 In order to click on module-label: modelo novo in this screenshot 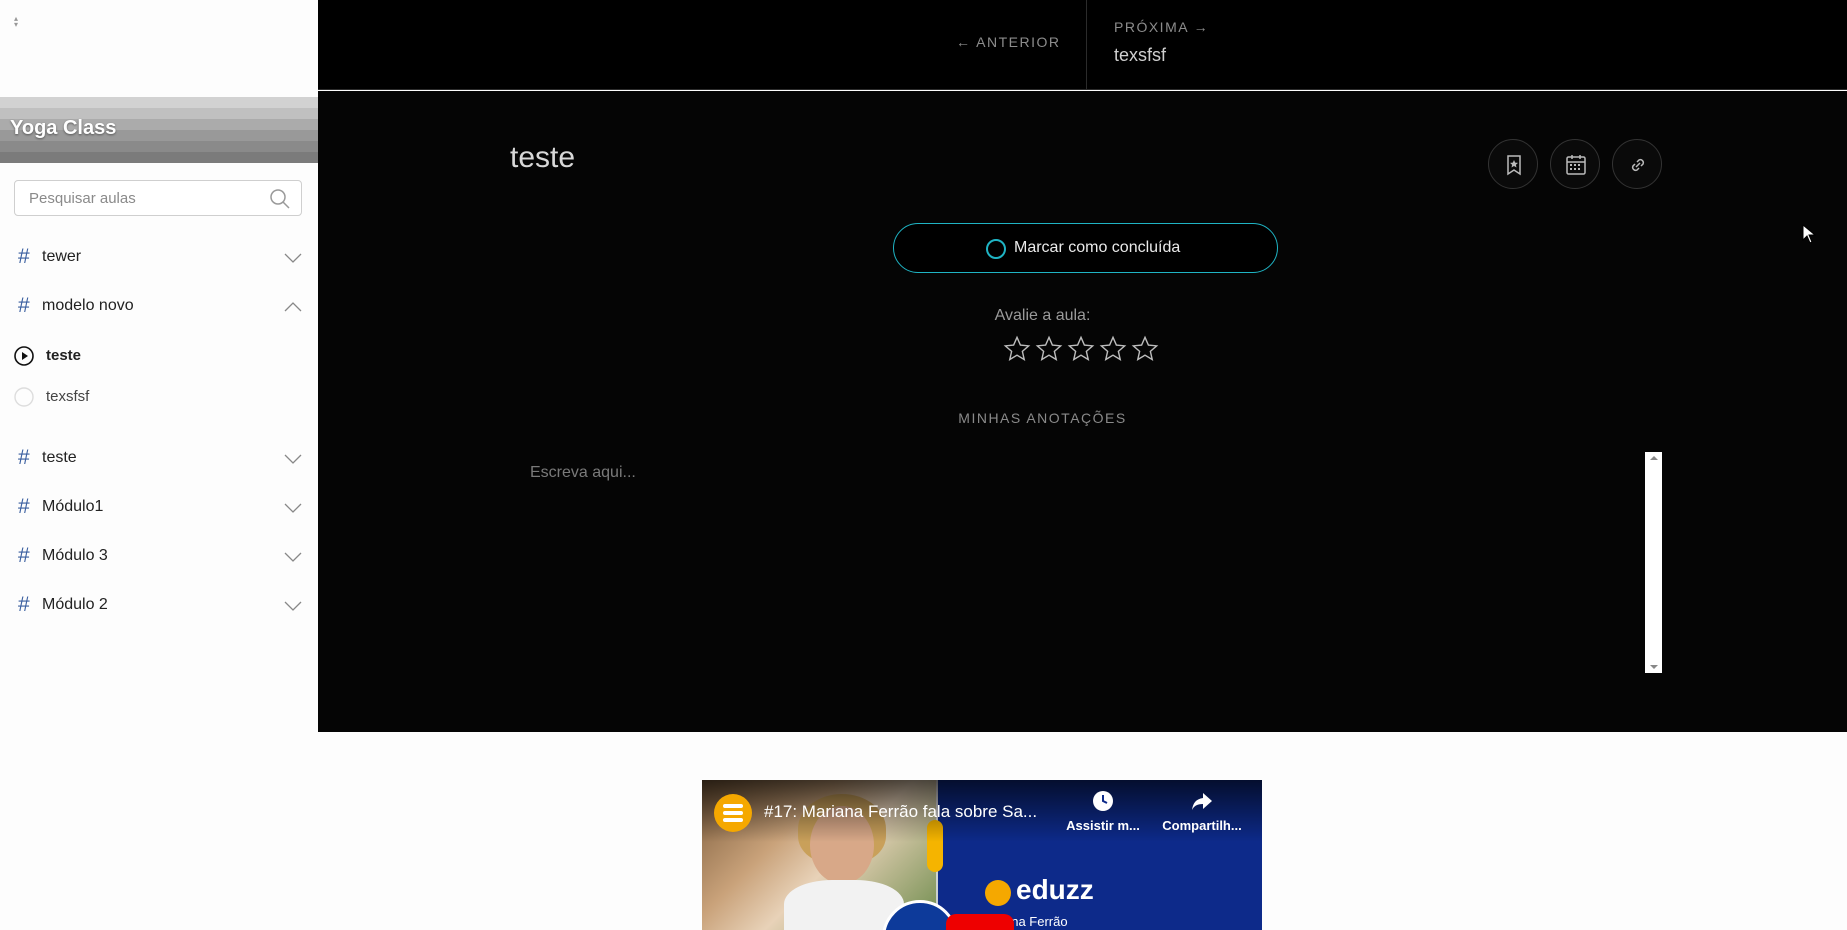, I will do `click(88, 305)`.